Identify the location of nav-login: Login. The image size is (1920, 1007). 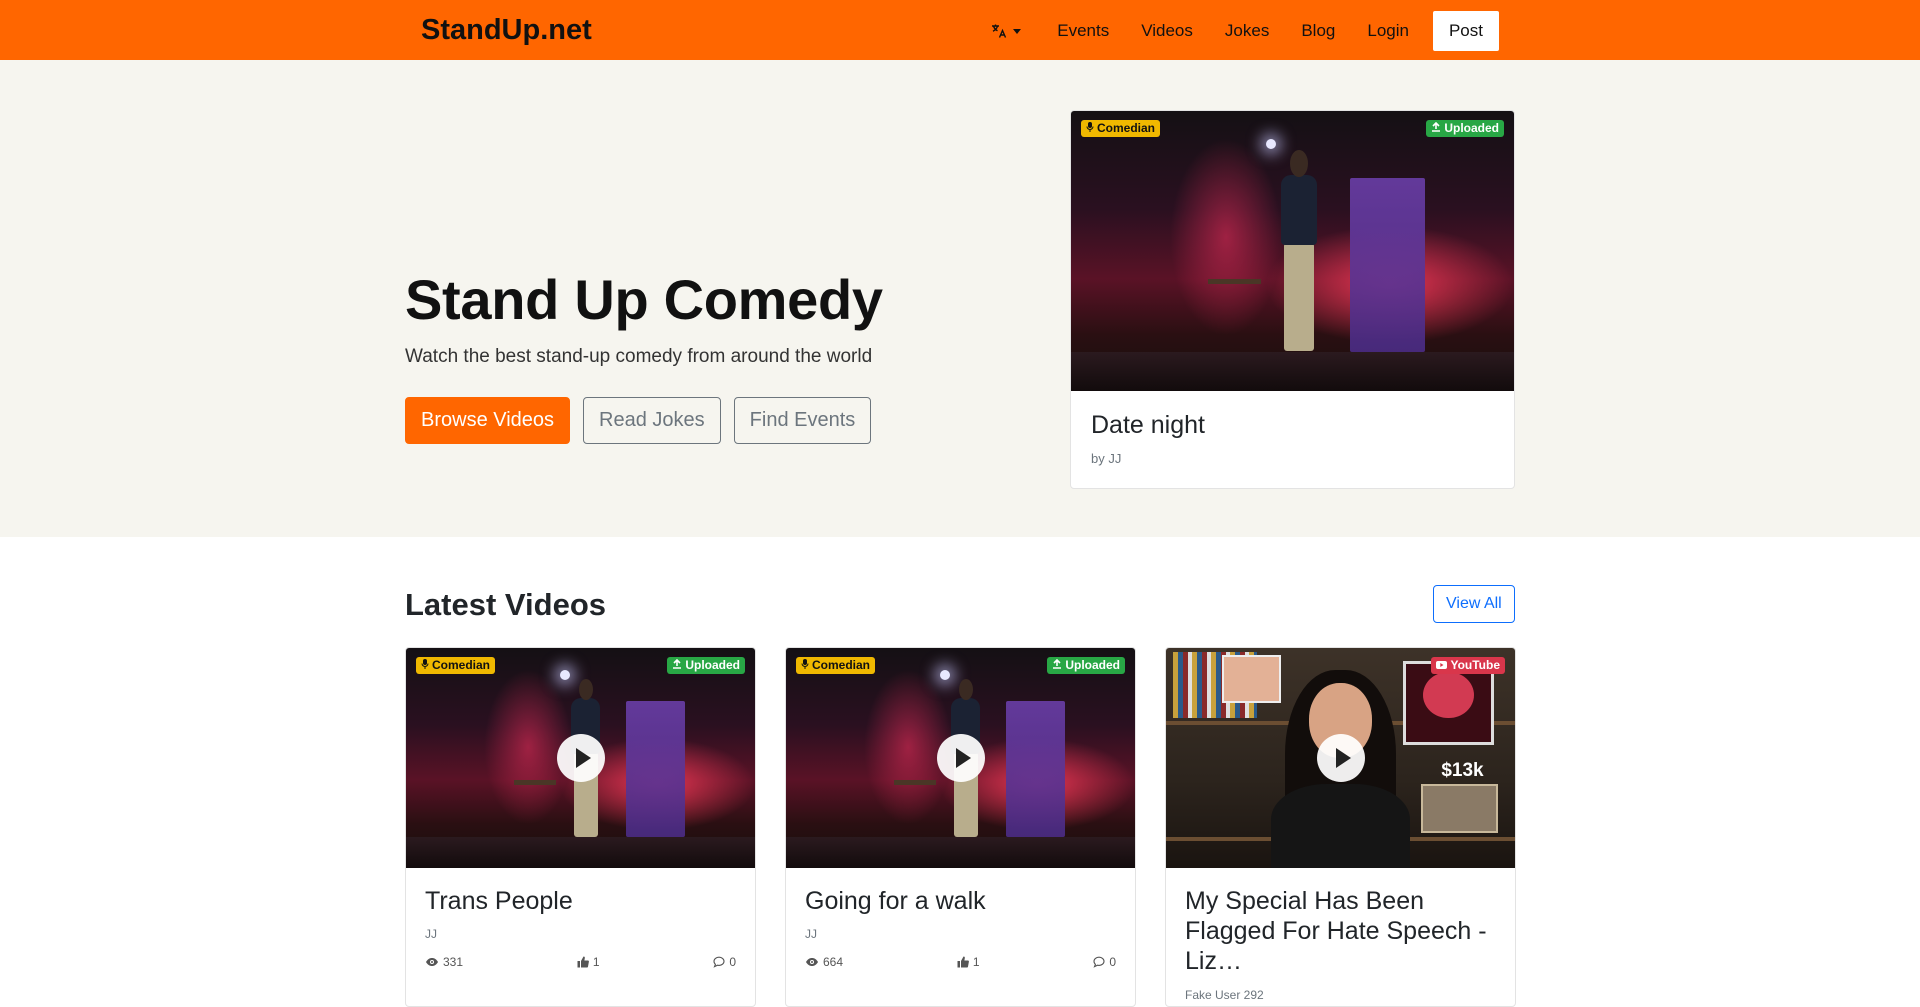
(1388, 31).